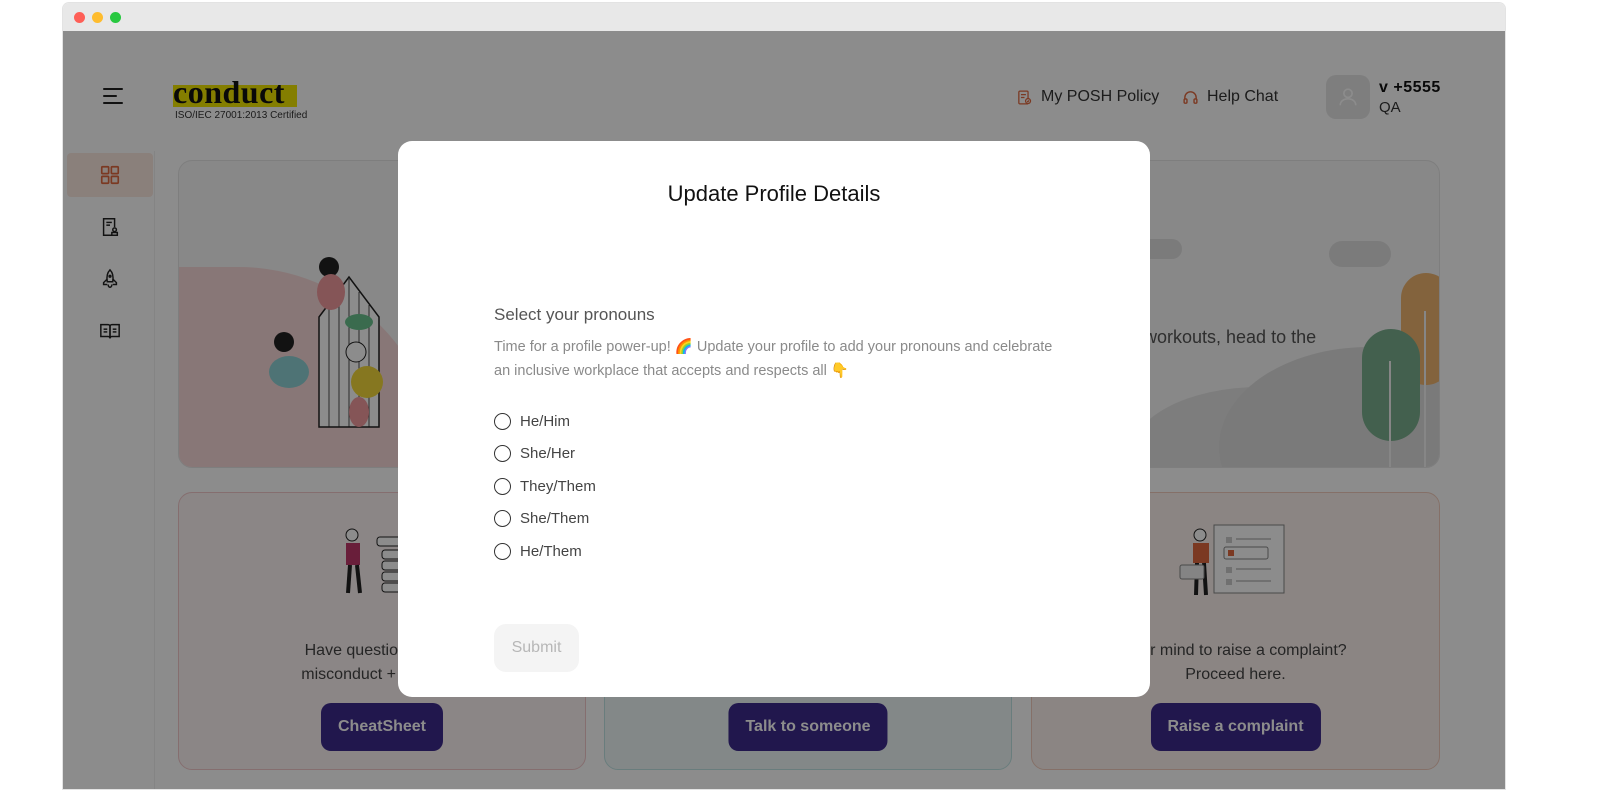  I want to click on pronoun-option-he-them: He/Them, so click(545, 551).